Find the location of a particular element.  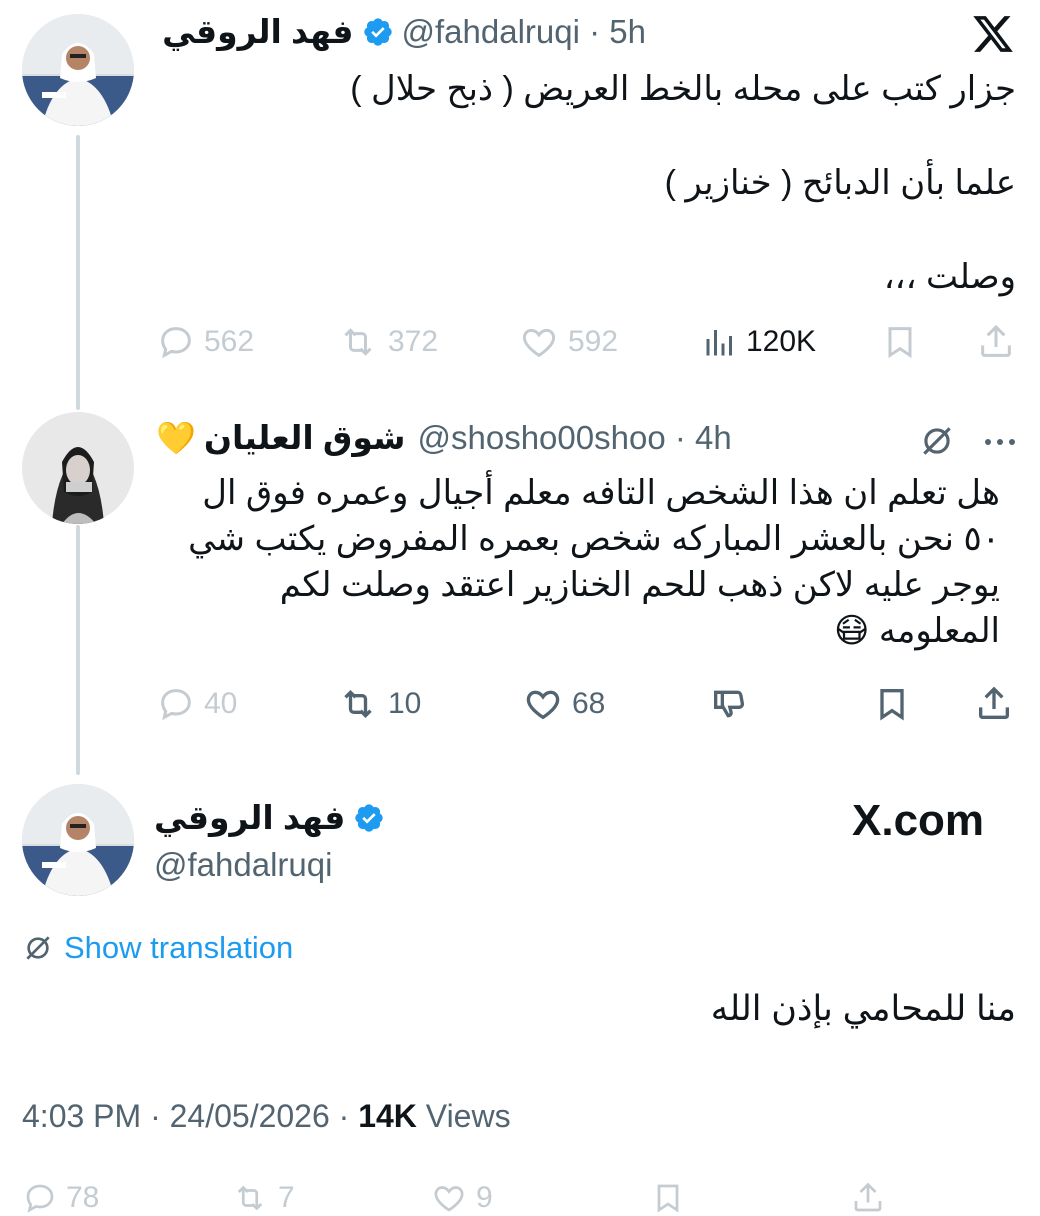

repost-count: 10 is located at coordinates (405, 703).